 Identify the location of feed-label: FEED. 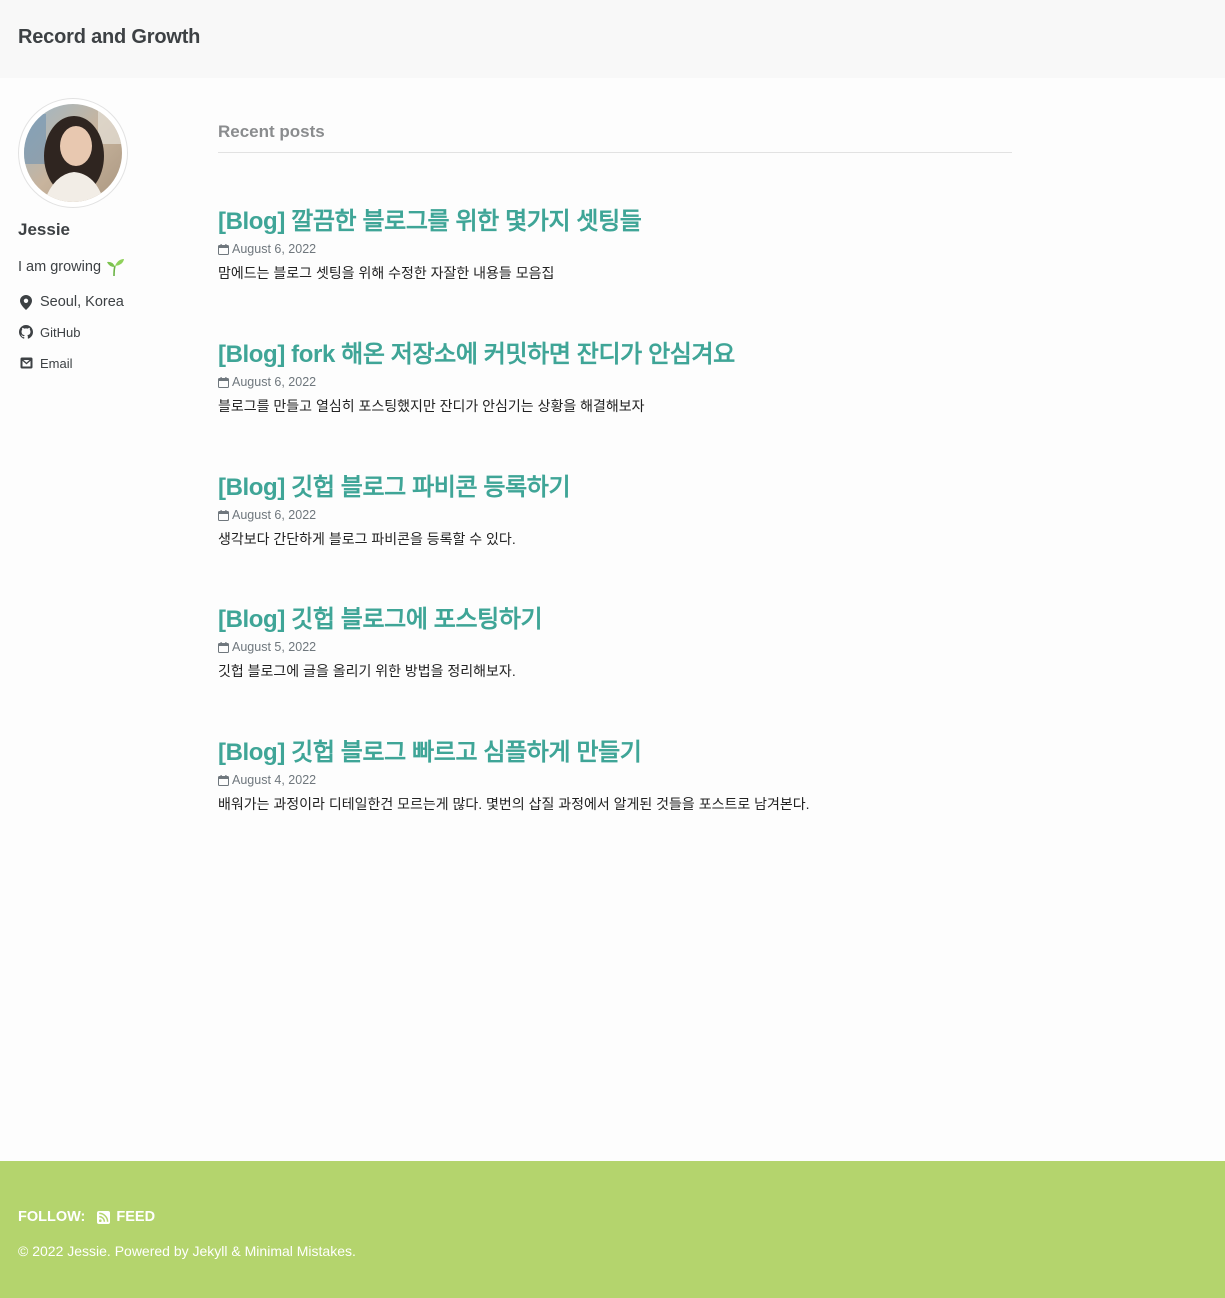
(136, 1217).